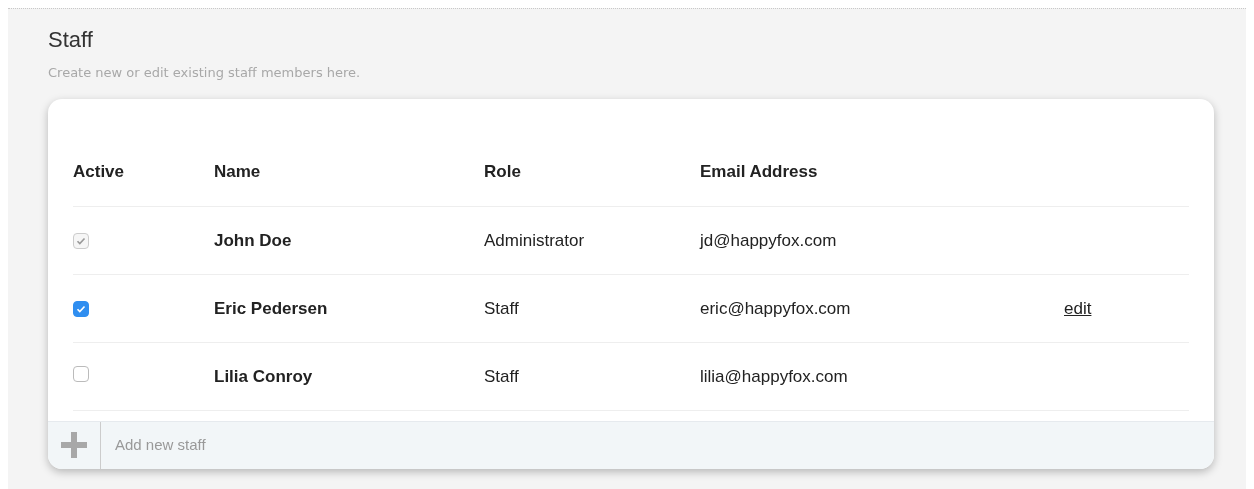 The width and height of the screenshot is (1254, 489). What do you see at coordinates (502, 171) in the screenshot?
I see `column-header: Role` at bounding box center [502, 171].